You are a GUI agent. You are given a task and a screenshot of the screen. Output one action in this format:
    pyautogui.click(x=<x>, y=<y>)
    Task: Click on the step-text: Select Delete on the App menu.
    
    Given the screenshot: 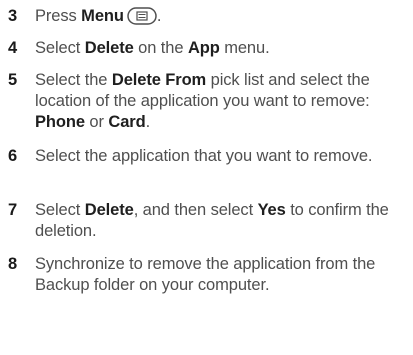 What is the action you would take?
    pyautogui.click(x=220, y=48)
    